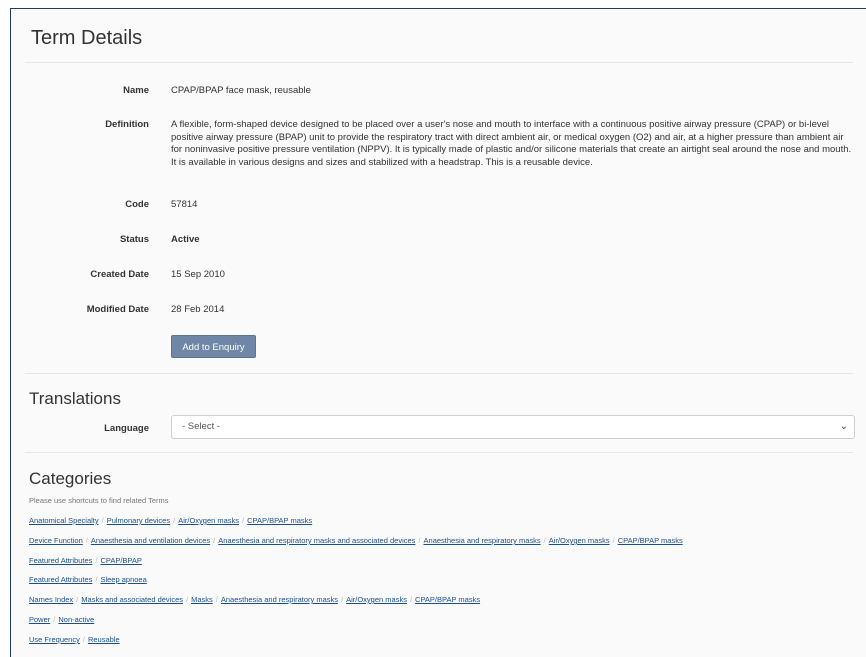 The height and width of the screenshot is (657, 866). What do you see at coordinates (117, 309) in the screenshot?
I see `modified-date-label: Modified Date` at bounding box center [117, 309].